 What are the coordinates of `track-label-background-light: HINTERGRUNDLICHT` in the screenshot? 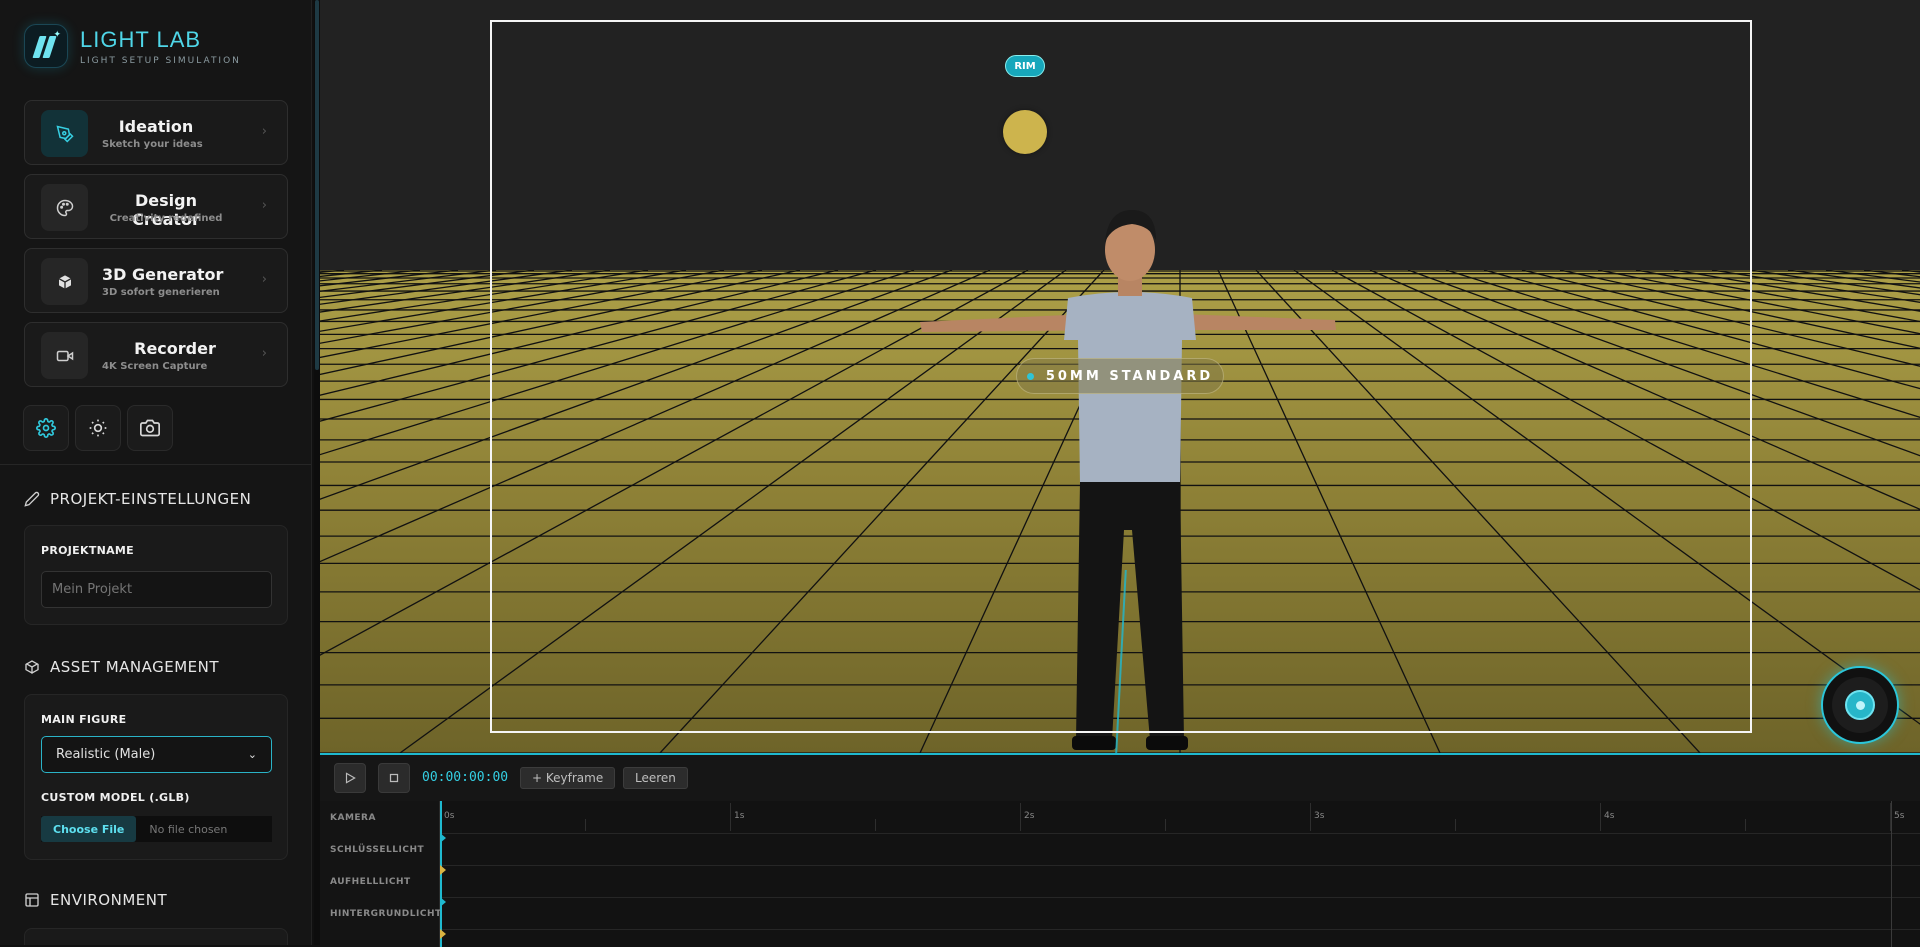 It's located at (386, 914).